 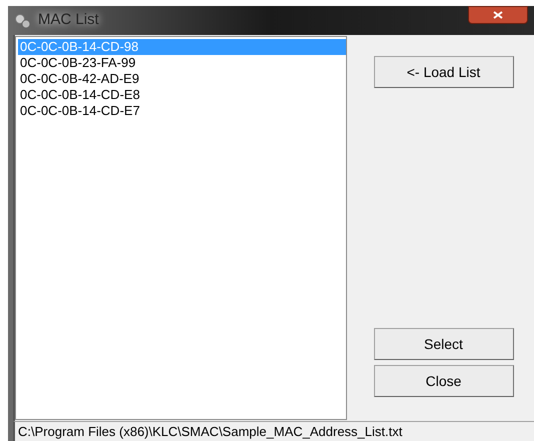 What do you see at coordinates (182, 95) in the screenshot?
I see `list-item: 0C-0C-0B-14-CD-E8` at bounding box center [182, 95].